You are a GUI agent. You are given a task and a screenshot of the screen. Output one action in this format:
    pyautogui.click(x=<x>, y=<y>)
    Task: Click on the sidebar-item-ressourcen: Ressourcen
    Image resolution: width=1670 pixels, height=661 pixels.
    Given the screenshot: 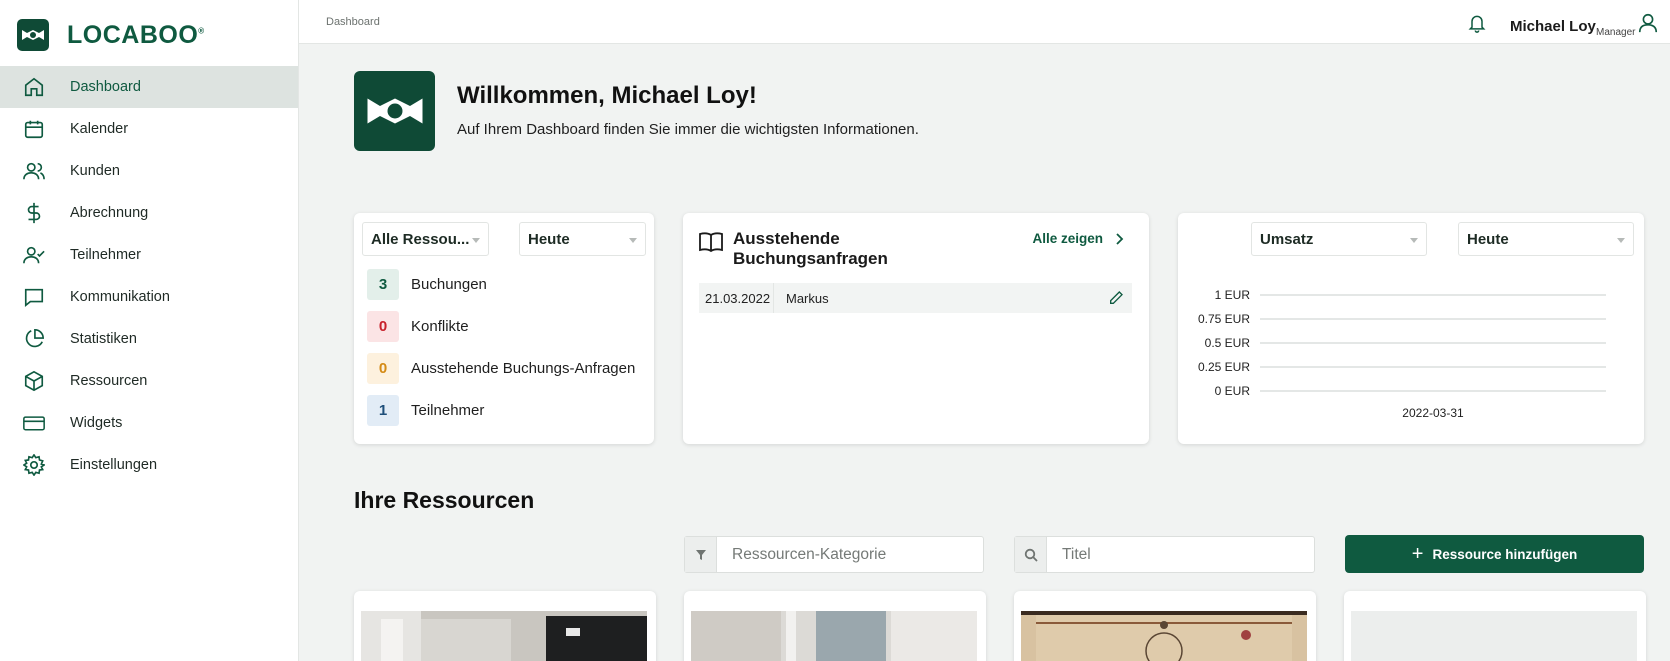 What is the action you would take?
    pyautogui.click(x=149, y=381)
    